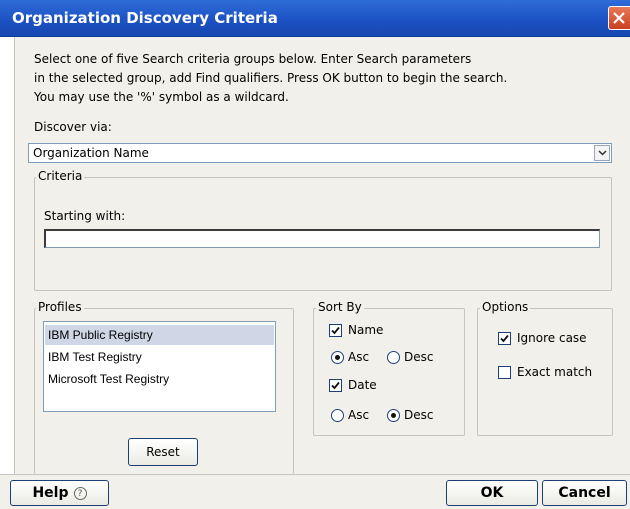 The height and width of the screenshot is (509, 630). What do you see at coordinates (555, 372) in the screenshot?
I see `exact-match-label: Exact match` at bounding box center [555, 372].